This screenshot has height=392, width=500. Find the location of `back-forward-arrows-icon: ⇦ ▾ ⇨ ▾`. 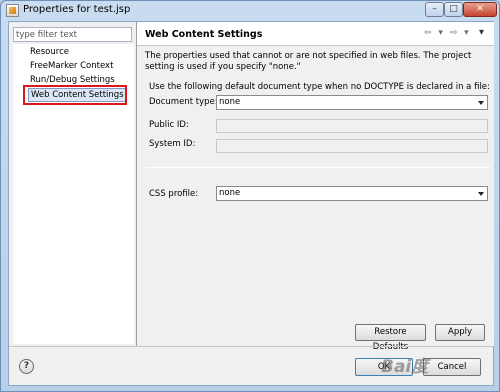

back-forward-arrows-icon: ⇦ ▾ ⇨ ▾ is located at coordinates (447, 33).